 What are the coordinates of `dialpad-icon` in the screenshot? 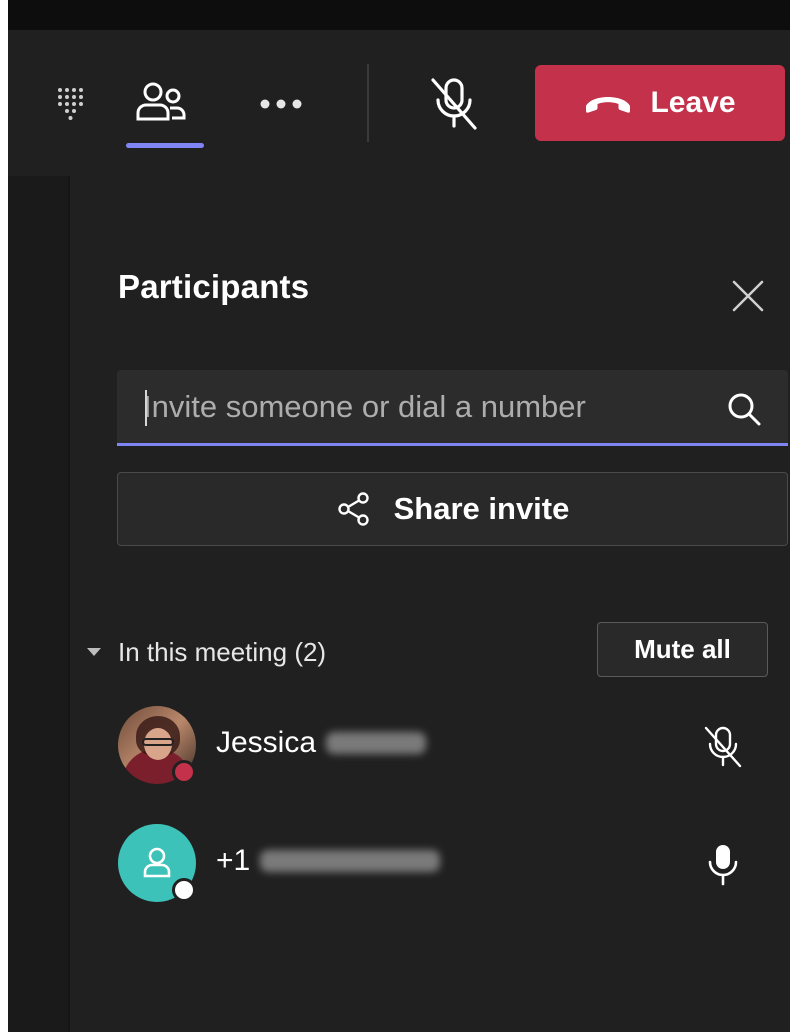 It's located at (70, 104).